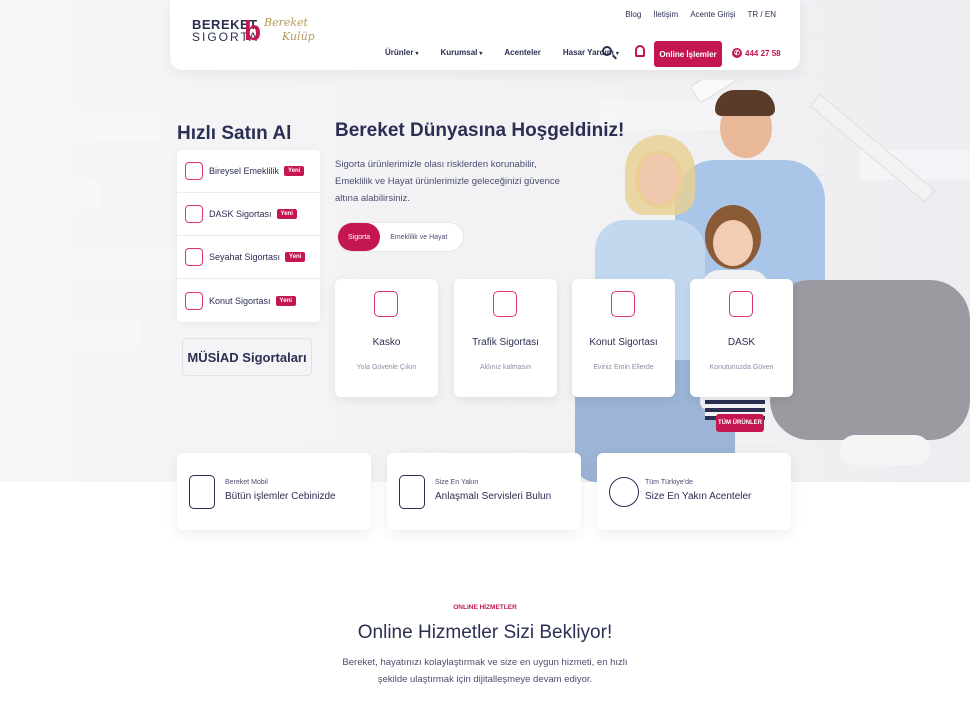 The image size is (970, 720). What do you see at coordinates (741, 367) in the screenshot?
I see `card-subtitle: Konutunuzda Güven` at bounding box center [741, 367].